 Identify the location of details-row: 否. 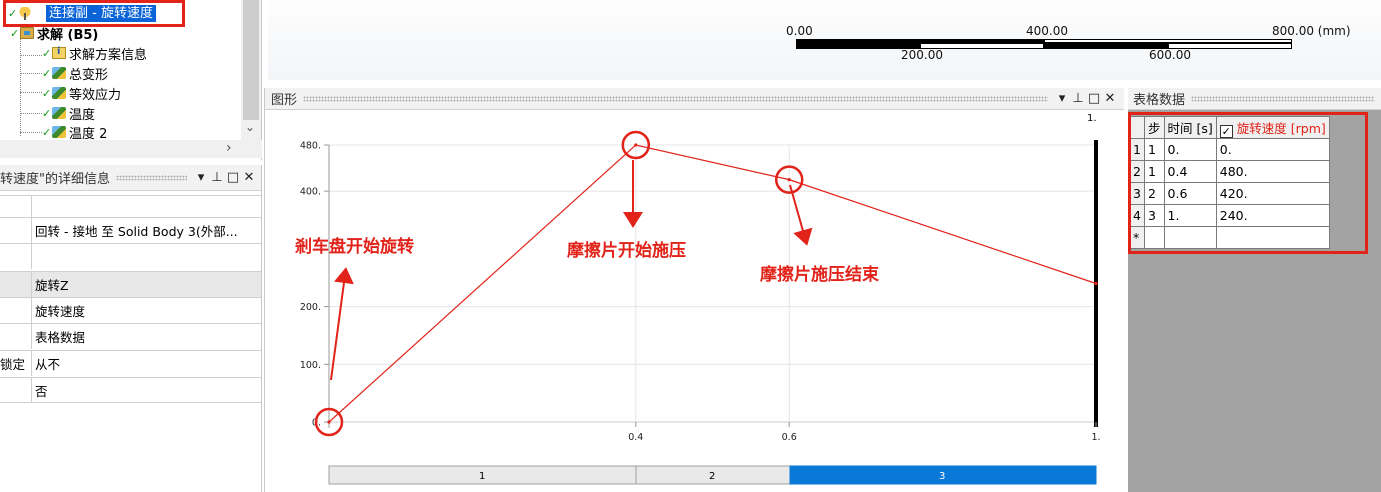
(130, 390).